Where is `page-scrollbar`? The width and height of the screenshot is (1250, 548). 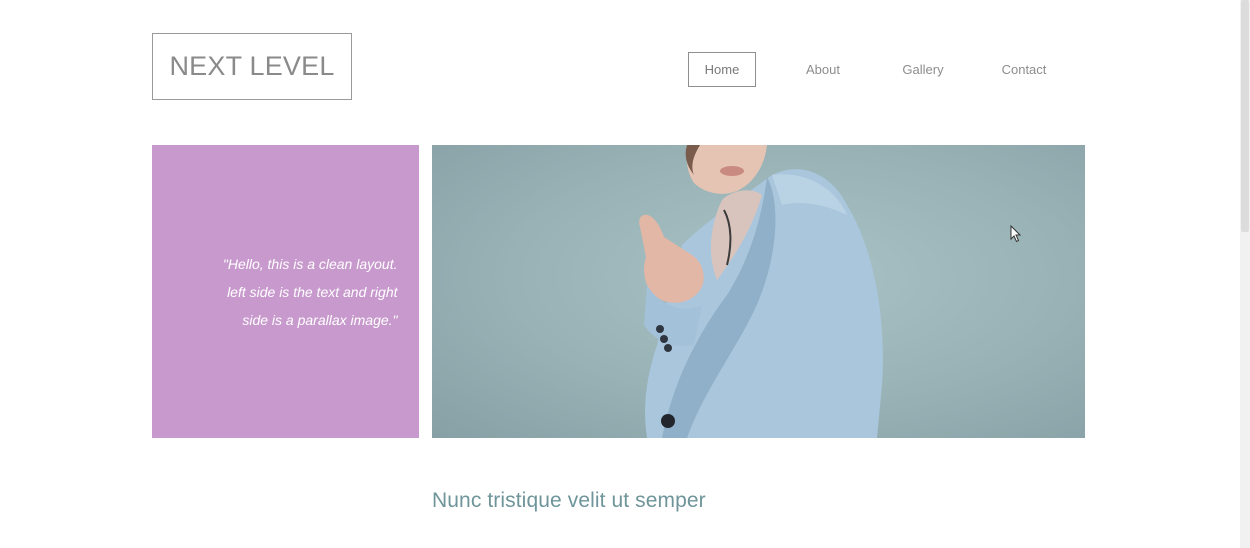 page-scrollbar is located at coordinates (1245, 274).